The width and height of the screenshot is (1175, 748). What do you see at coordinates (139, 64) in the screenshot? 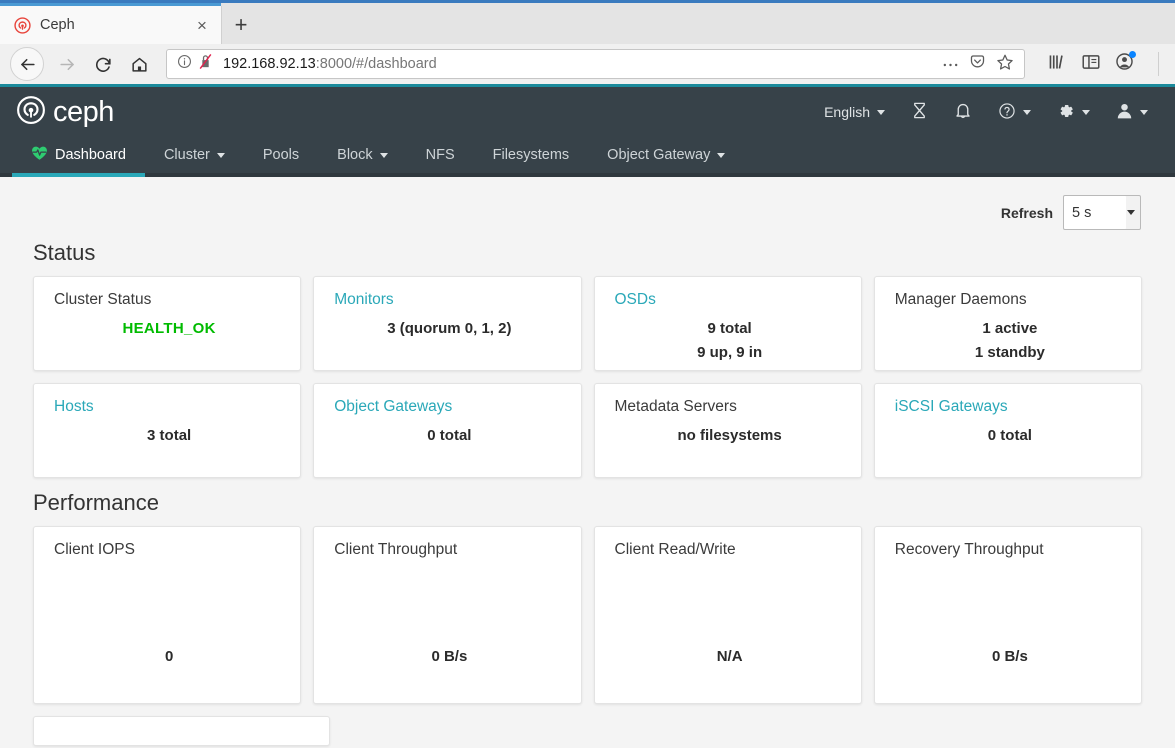
I see `home-icon` at bounding box center [139, 64].